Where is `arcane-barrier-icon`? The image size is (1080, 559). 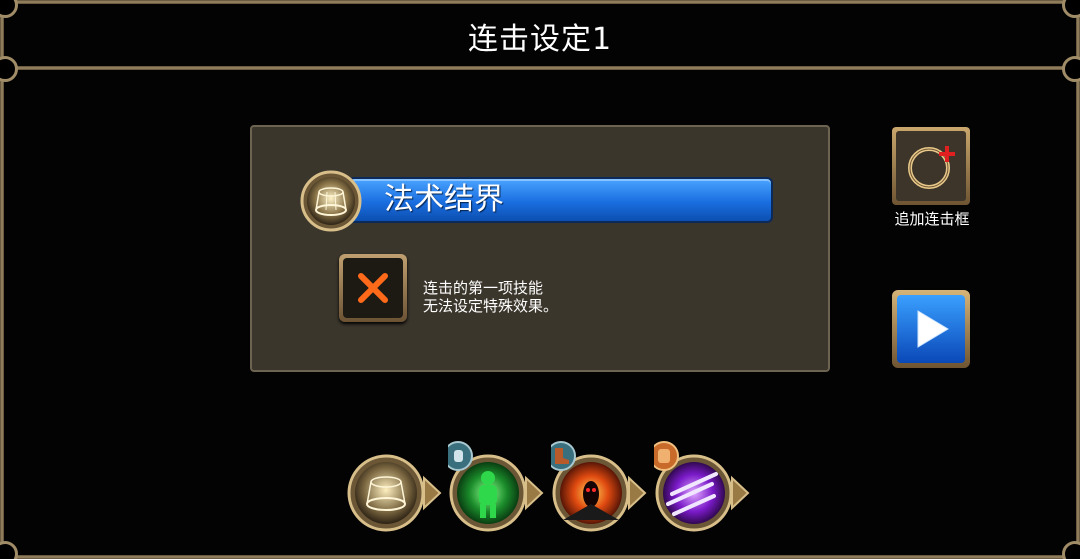 arcane-barrier-icon is located at coordinates (331, 201).